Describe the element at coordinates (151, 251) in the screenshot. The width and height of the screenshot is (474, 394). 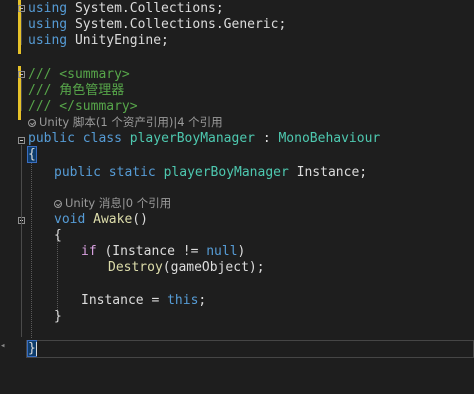
I see `code-text: (Instance !=` at that location.